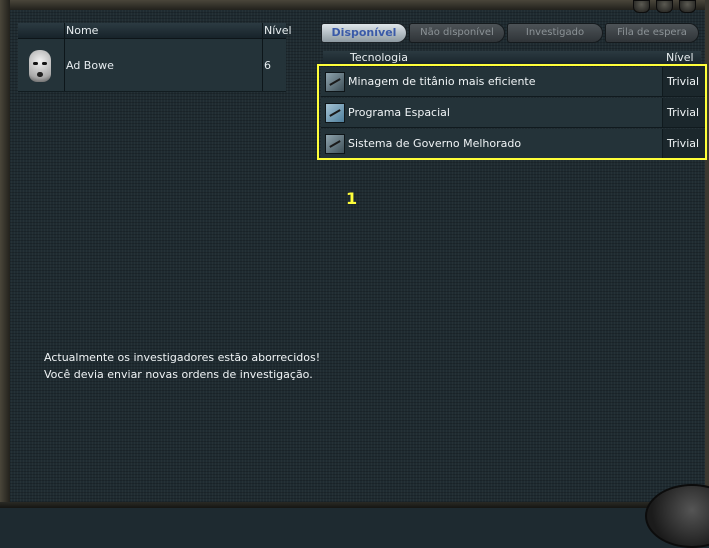 The width and height of the screenshot is (709, 548). What do you see at coordinates (664, 6) in the screenshot?
I see `minimize-button` at bounding box center [664, 6].